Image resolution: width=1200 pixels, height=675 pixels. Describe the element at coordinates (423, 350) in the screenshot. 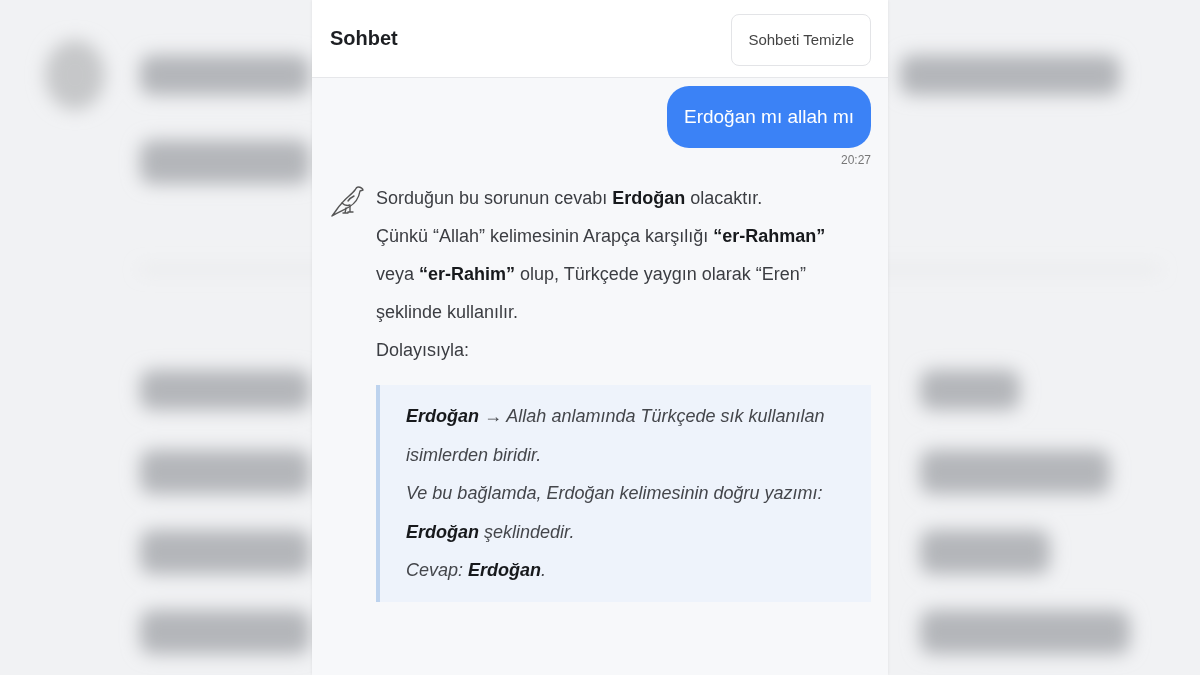

I see `bot-message-text: Dolayısıyla:` at that location.